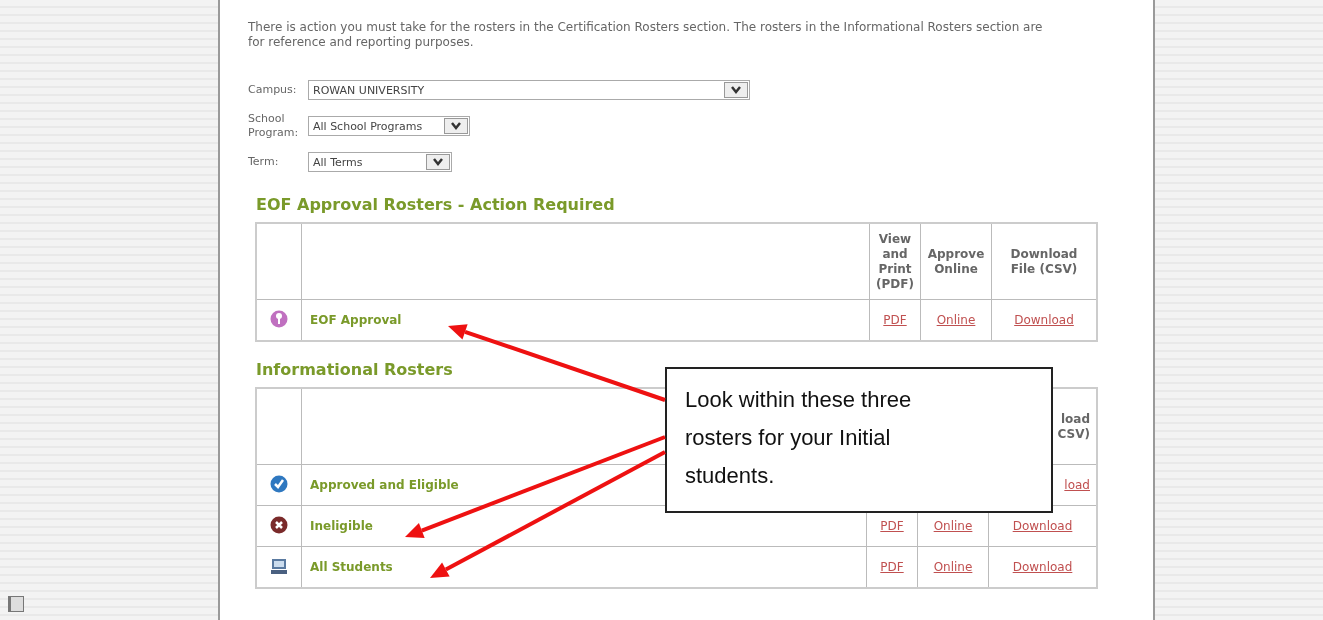 The width and height of the screenshot is (1323, 620). What do you see at coordinates (895, 261) in the screenshot?
I see `column-header: View and Print (PDF)` at bounding box center [895, 261].